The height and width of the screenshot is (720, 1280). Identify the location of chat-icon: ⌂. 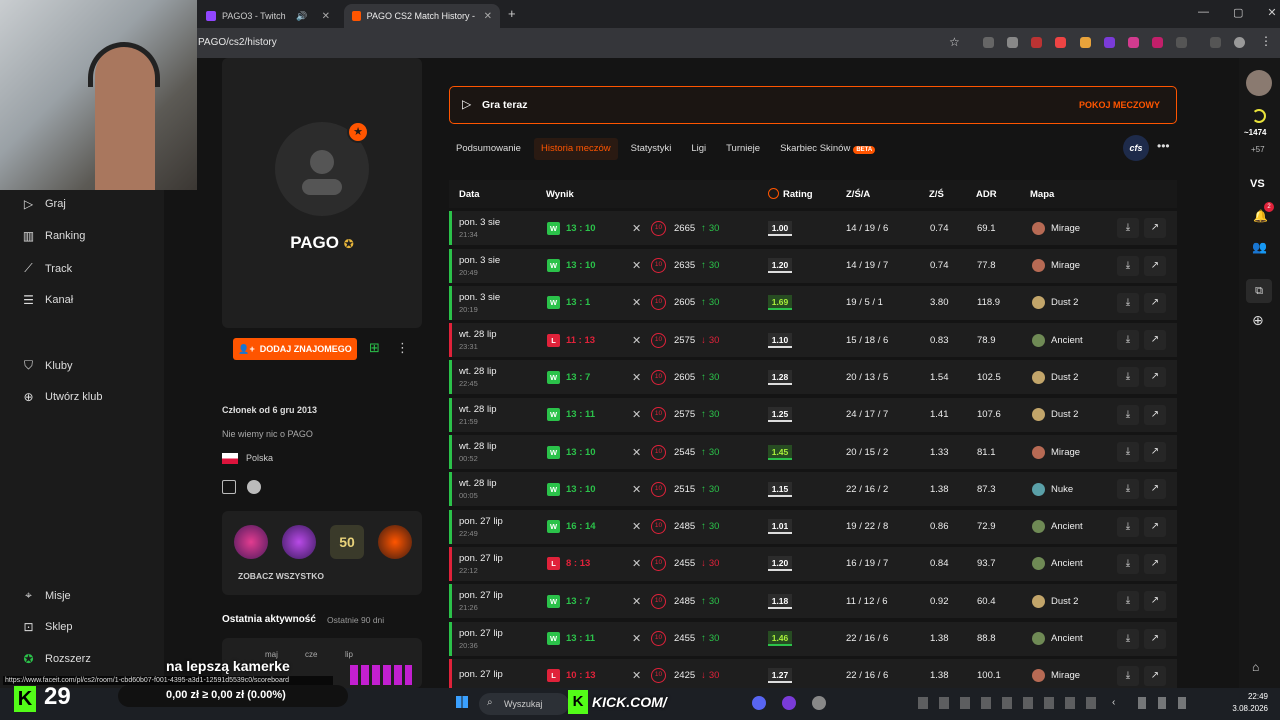
(1255, 667).